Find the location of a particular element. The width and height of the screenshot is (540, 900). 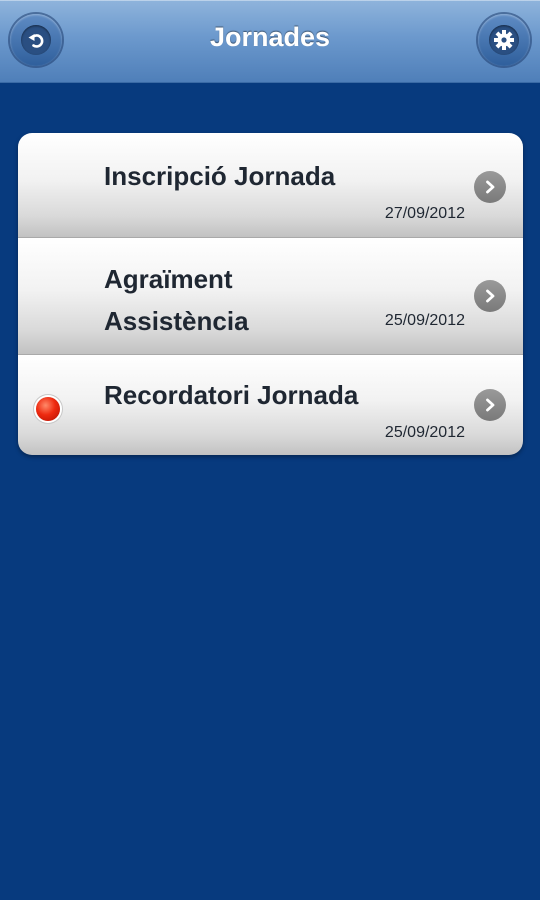

item-title: Recordatori Jornada is located at coordinates (231, 395).